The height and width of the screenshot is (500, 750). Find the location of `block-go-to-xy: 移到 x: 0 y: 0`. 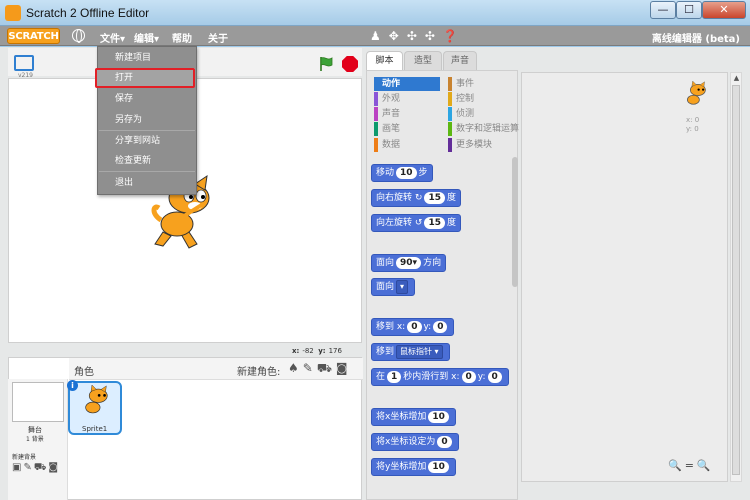

block-go-to-xy: 移到 x: 0 y: 0 is located at coordinates (413, 327).